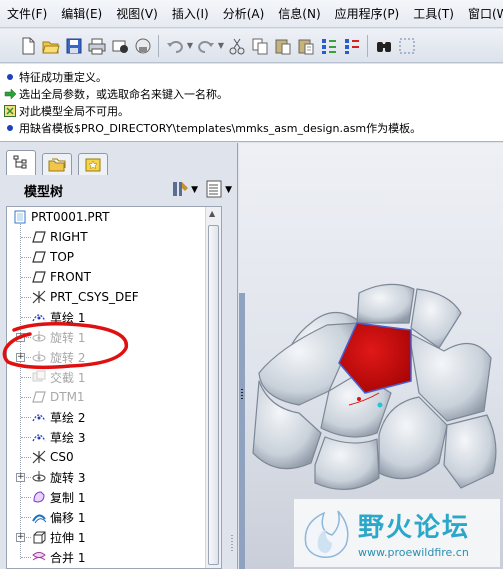  I want to click on select-box-icon, so click(406, 45).